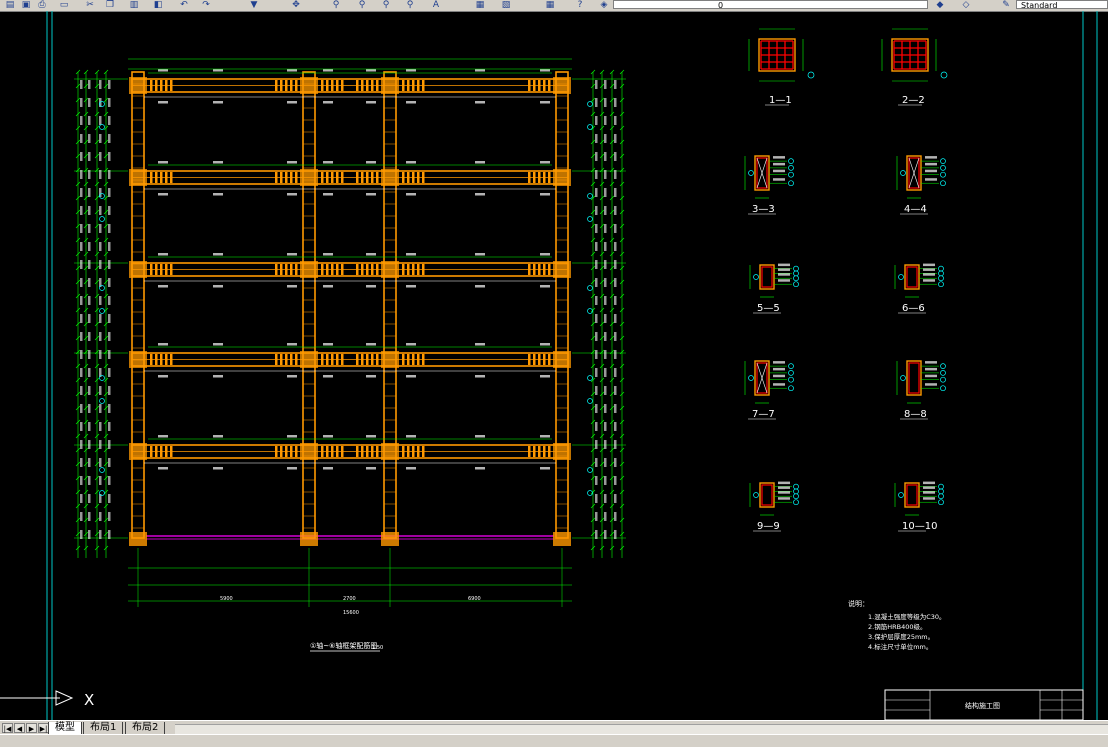  I want to click on section-label: 2—2, so click(913, 100).